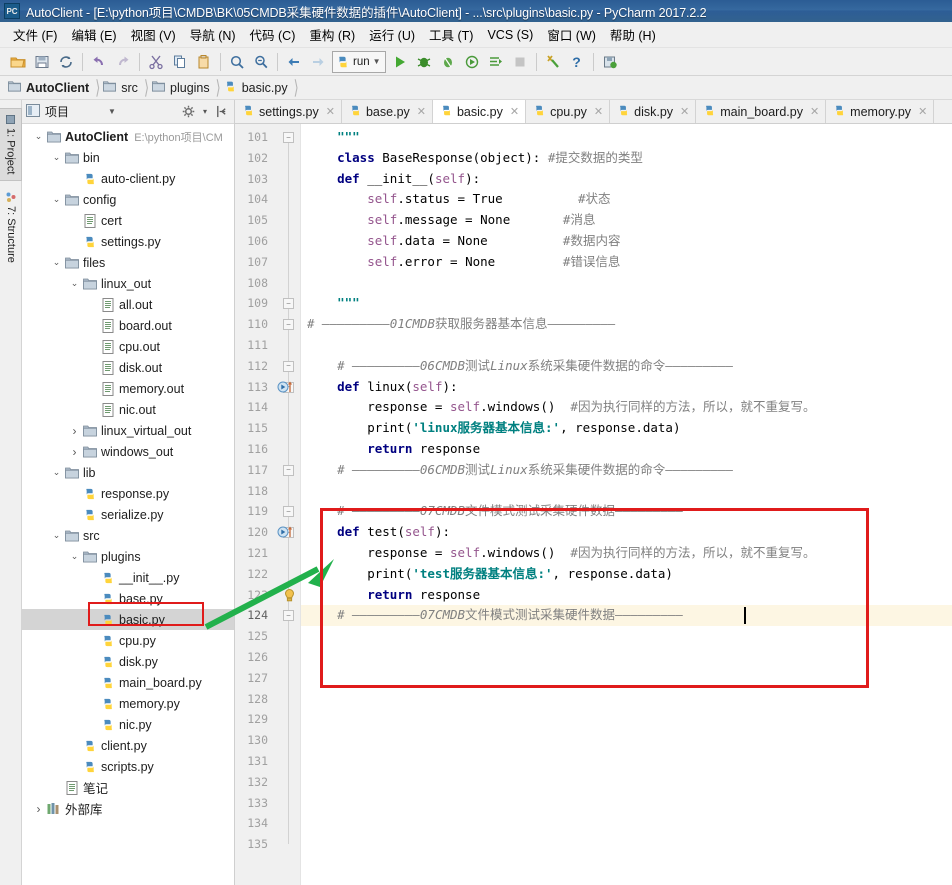 The width and height of the screenshot is (952, 885). Describe the element at coordinates (761, 111) in the screenshot. I see `editor-tab-main_board-py: main_board.py ✕` at that location.